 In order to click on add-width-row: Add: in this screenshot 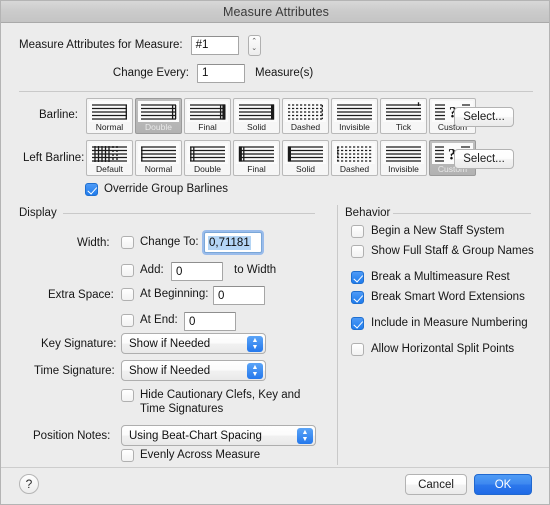, I will do `click(142, 270)`.